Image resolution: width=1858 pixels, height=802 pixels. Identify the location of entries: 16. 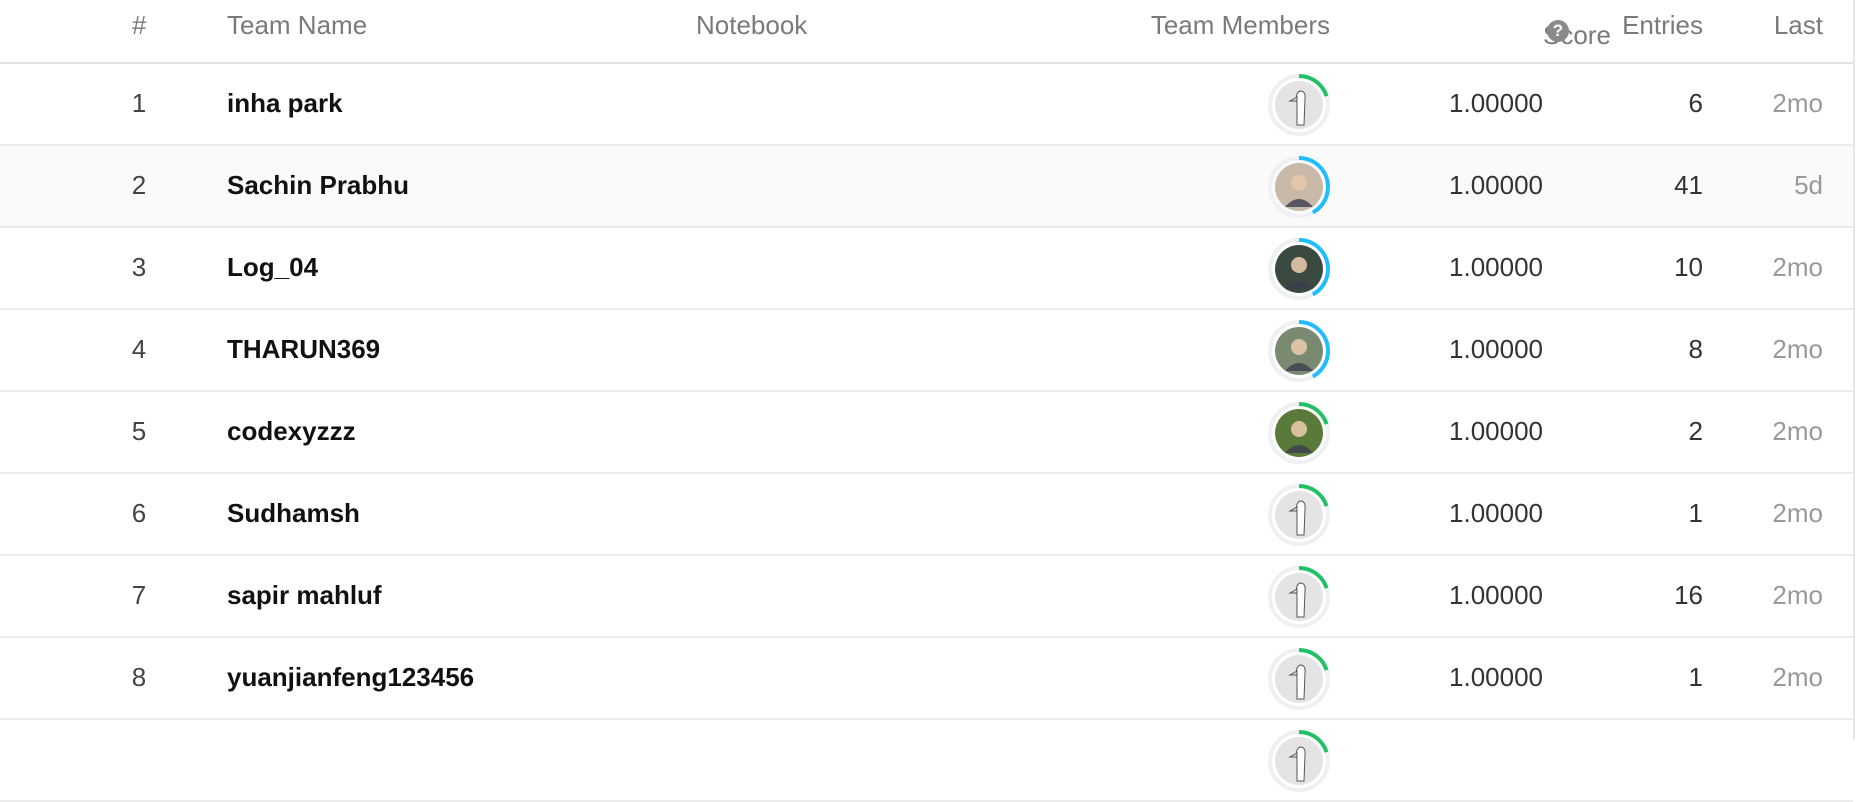
(1688, 595).